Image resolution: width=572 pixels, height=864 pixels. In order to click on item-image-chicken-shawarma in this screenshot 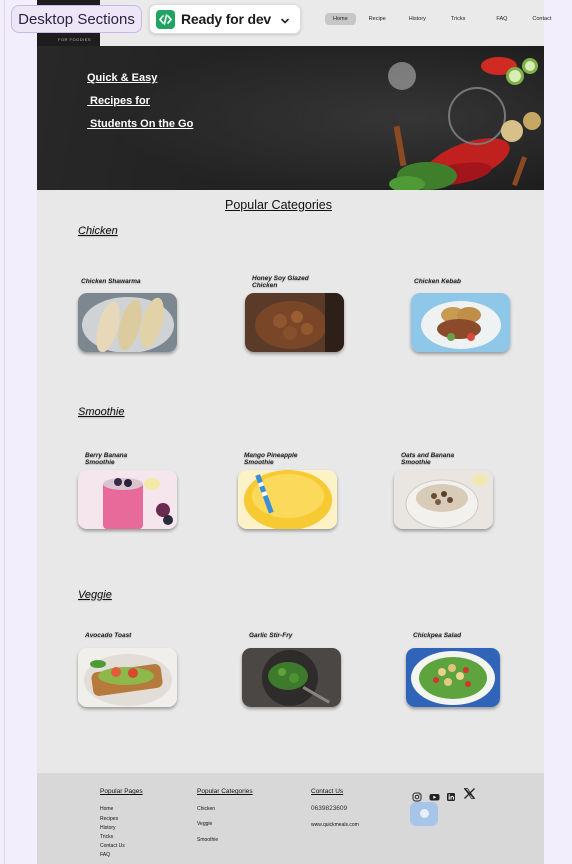, I will do `click(127, 322)`.